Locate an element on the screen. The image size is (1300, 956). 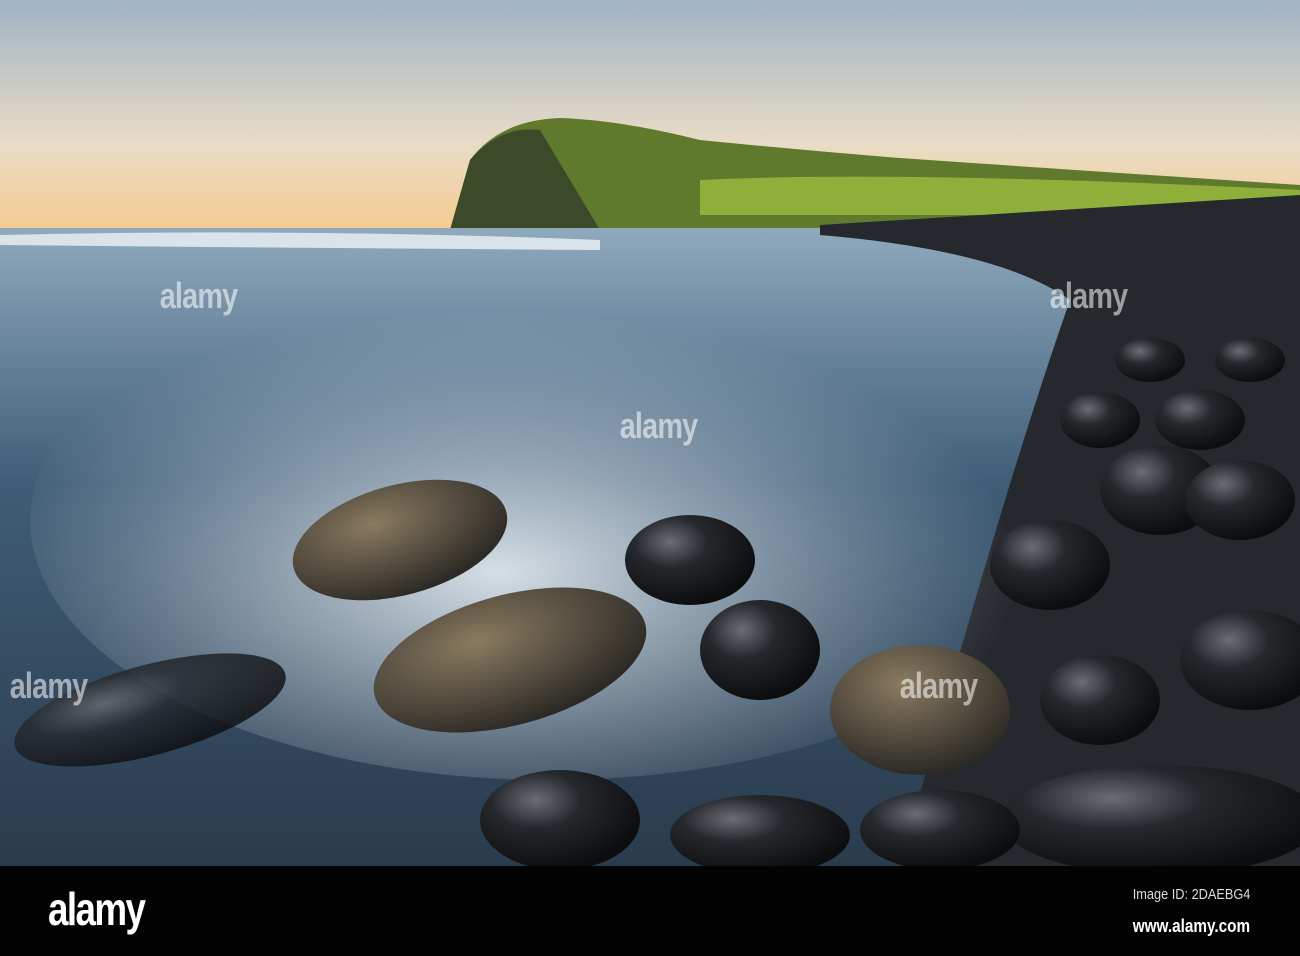
footer-bar: alamy Image ID: 2DAEBG4 www.alamy.com is located at coordinates (650, 911).